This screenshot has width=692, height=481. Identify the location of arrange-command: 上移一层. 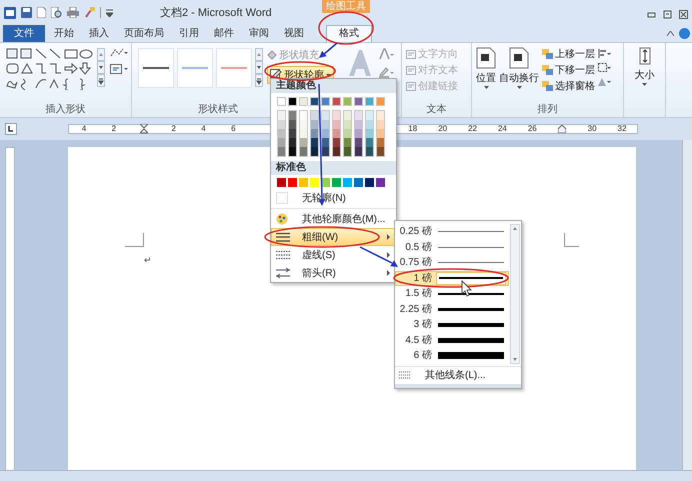
(568, 54).